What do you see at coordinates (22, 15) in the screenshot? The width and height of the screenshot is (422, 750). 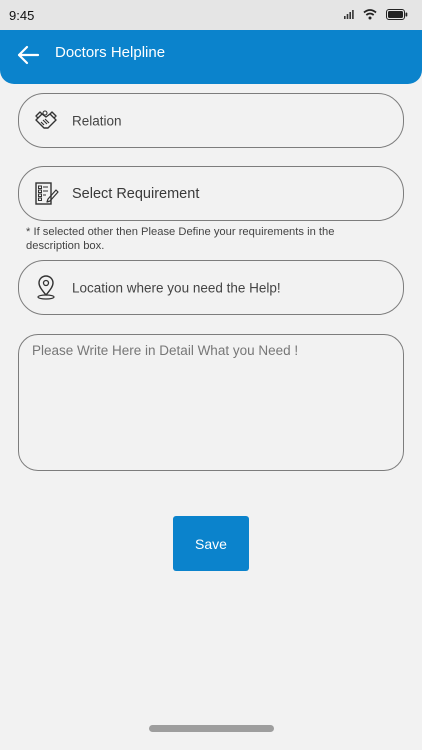 I see `status-time: 9:45` at bounding box center [22, 15].